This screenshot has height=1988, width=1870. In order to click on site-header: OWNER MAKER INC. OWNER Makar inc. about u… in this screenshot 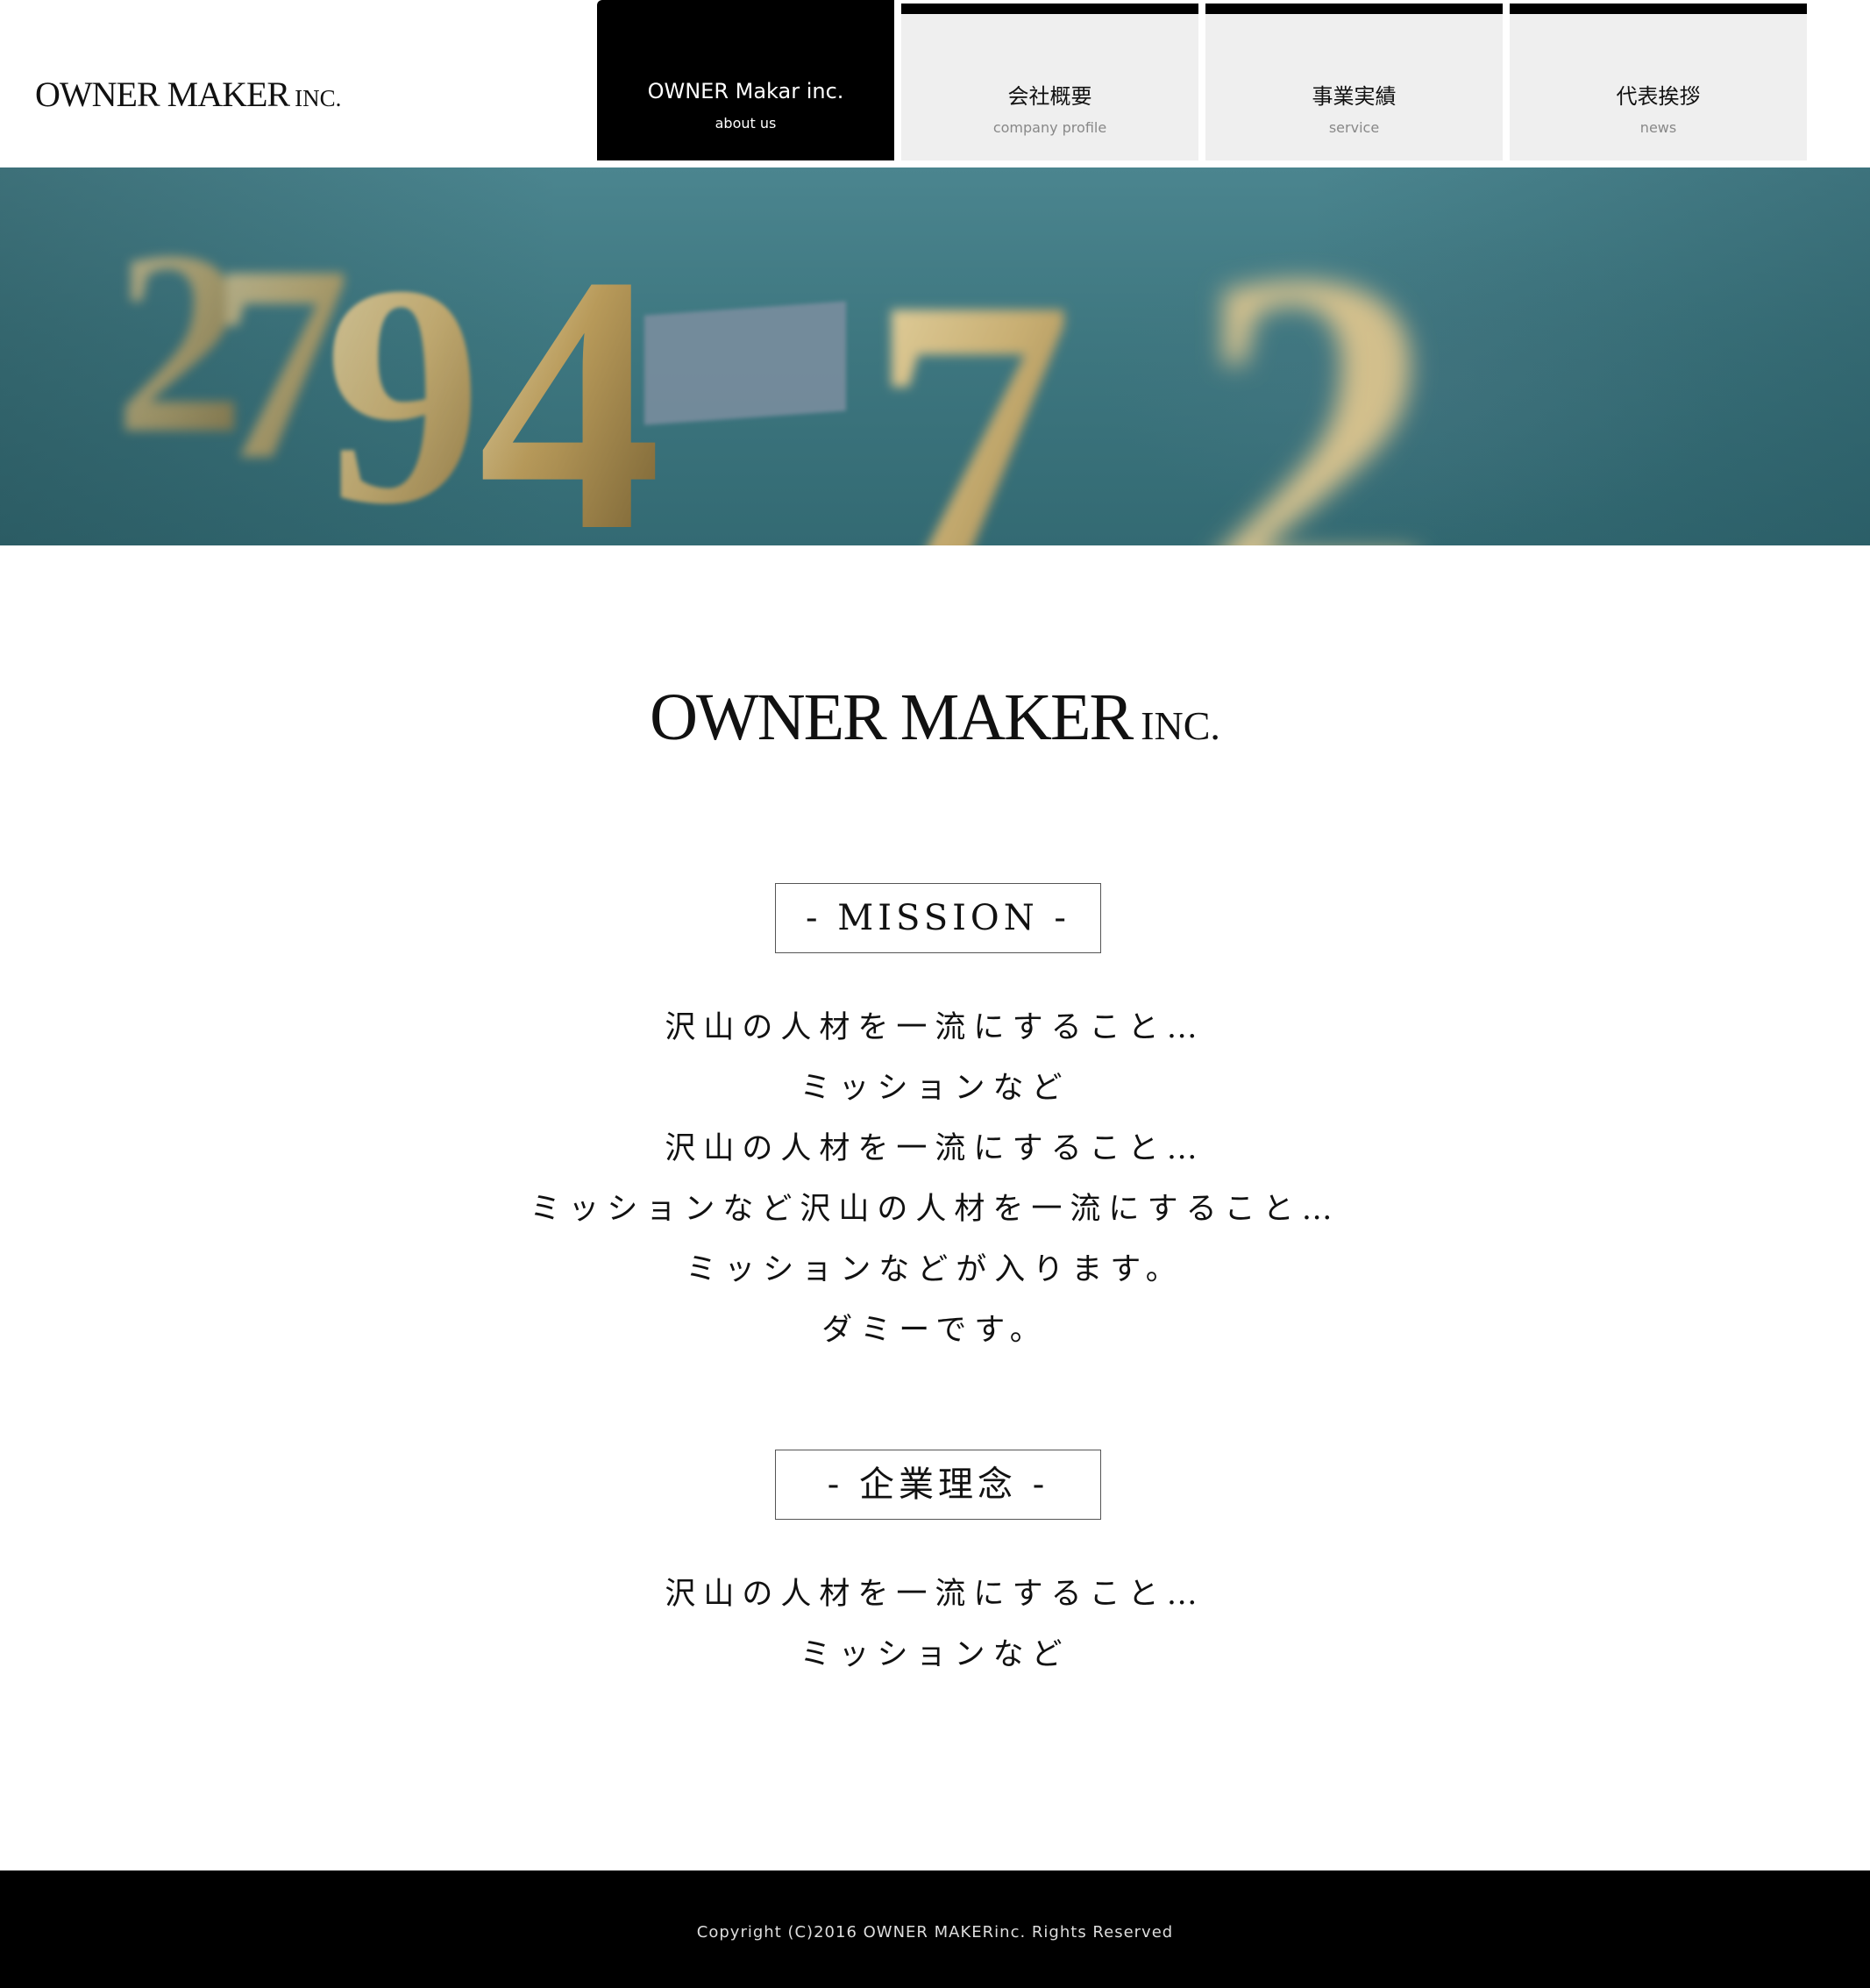, I will do `click(935, 83)`.